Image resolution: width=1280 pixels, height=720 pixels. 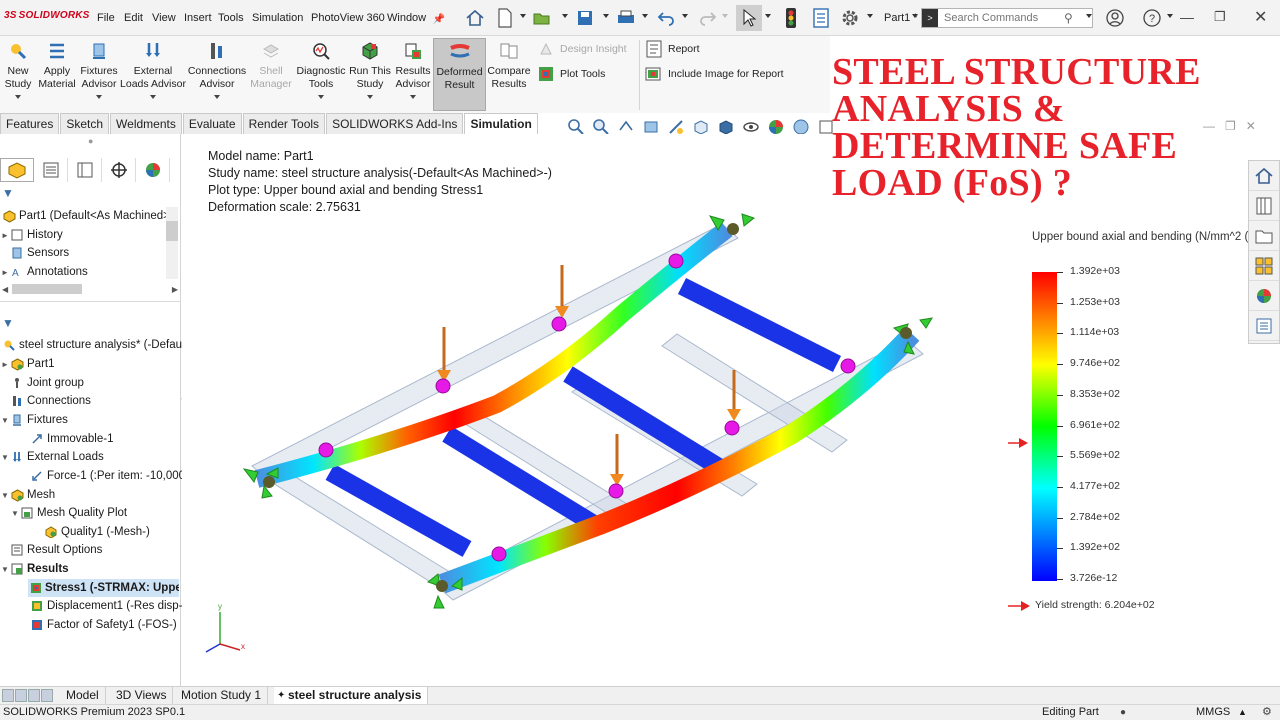 I want to click on help-dropdown-icon, so click(x=1170, y=16).